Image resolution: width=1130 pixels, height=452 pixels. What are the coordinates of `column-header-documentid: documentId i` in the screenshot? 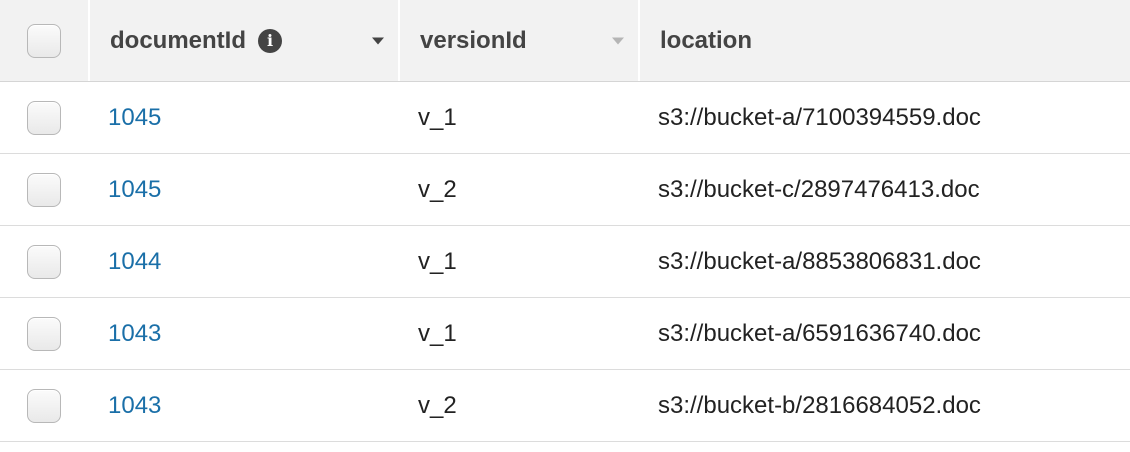 It's located at (243, 40).